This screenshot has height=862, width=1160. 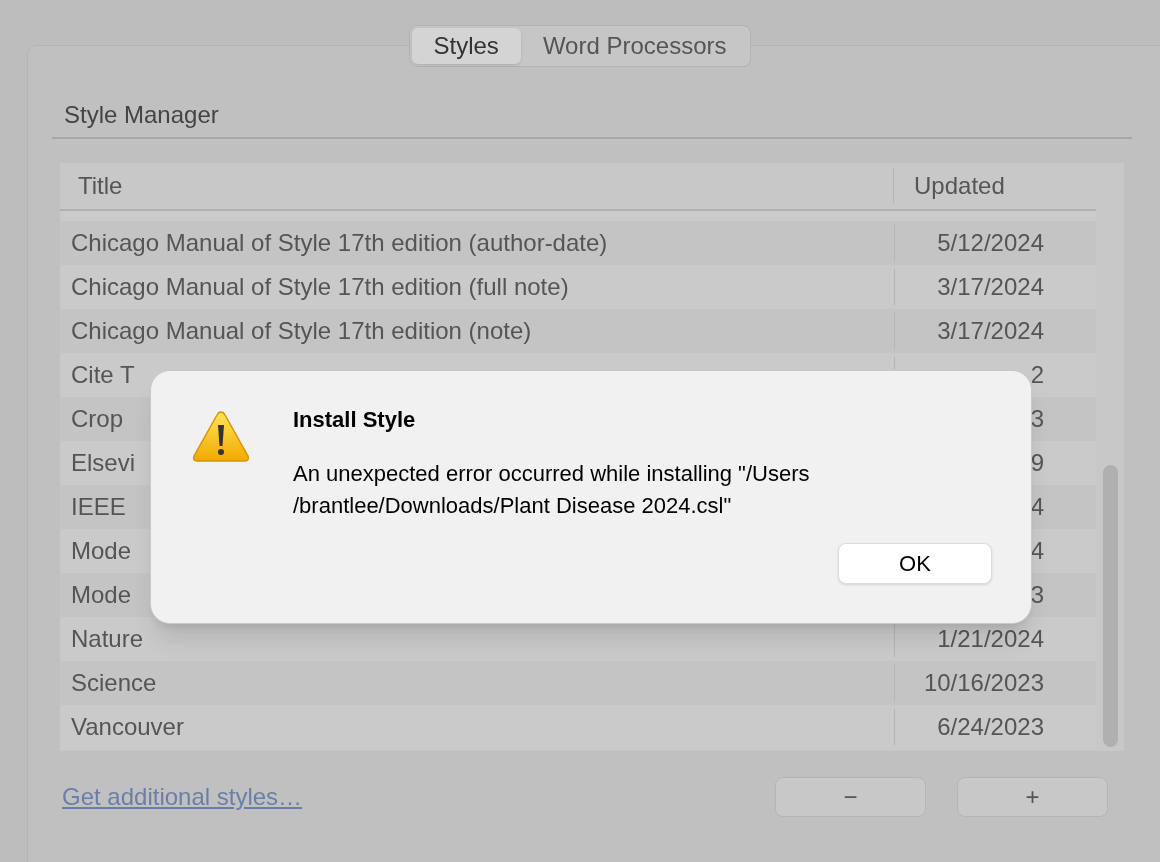 What do you see at coordinates (114, 683) in the screenshot?
I see `style-title: Science` at bounding box center [114, 683].